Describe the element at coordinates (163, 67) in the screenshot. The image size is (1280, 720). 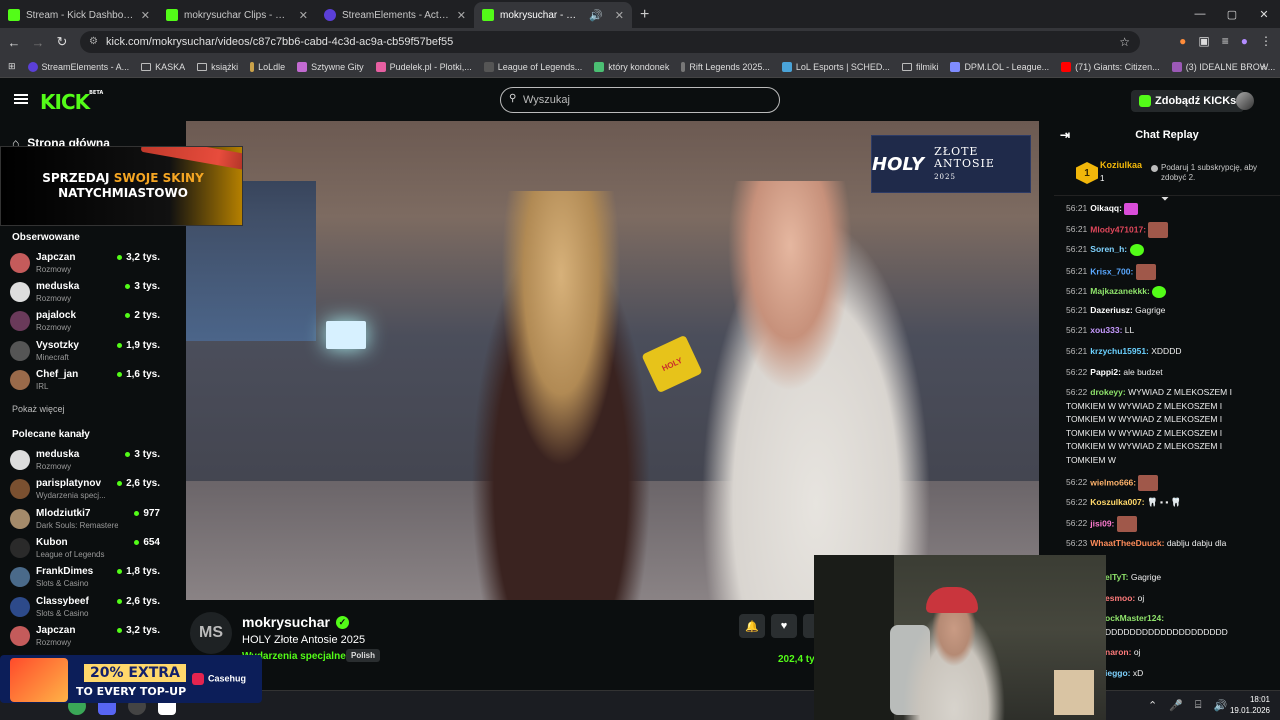
I see `bookmark-folder: KASKA` at that location.